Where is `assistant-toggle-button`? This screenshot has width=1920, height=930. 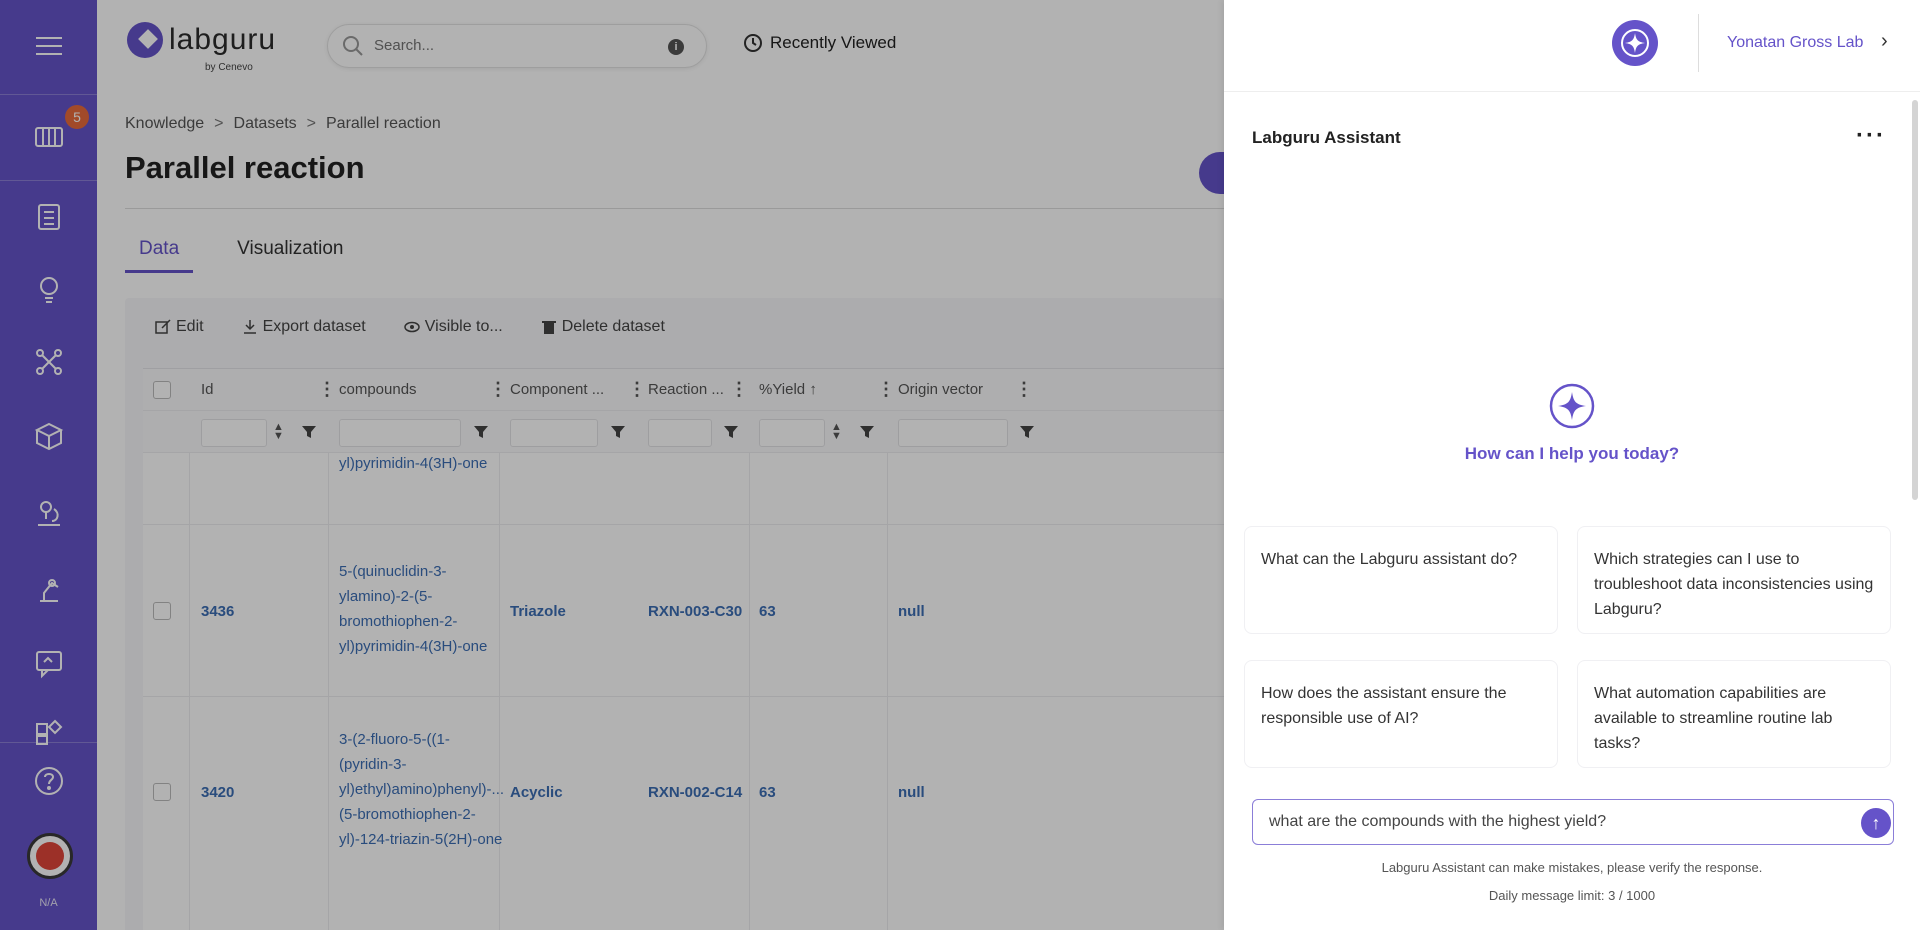
assistant-toggle-button is located at coordinates (1635, 43).